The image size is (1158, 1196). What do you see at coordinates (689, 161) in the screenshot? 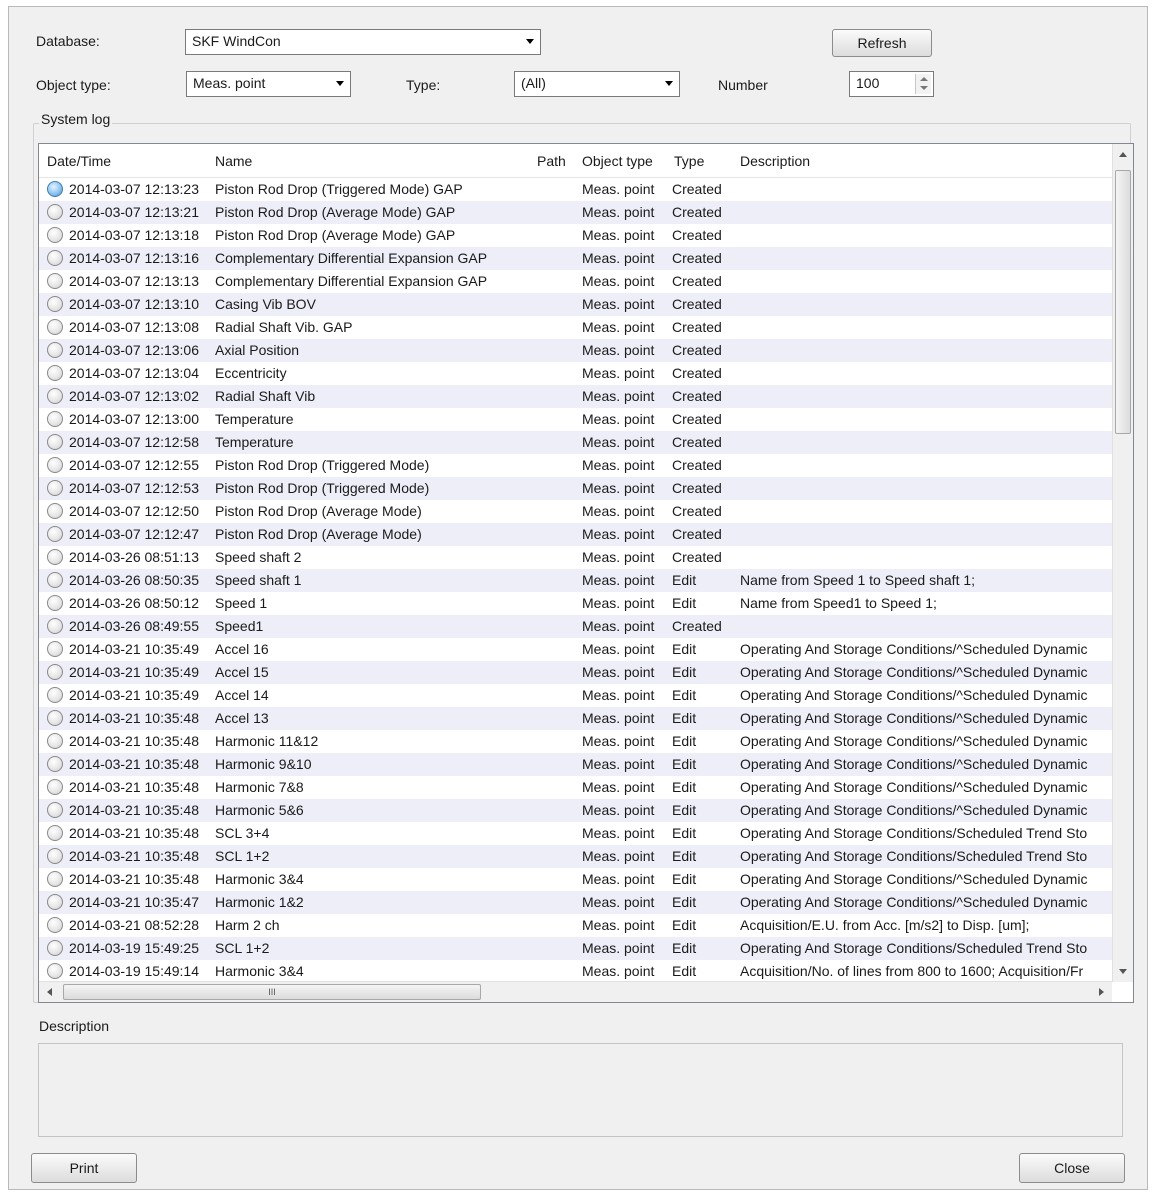
I see `column-header-type: Type` at bounding box center [689, 161].